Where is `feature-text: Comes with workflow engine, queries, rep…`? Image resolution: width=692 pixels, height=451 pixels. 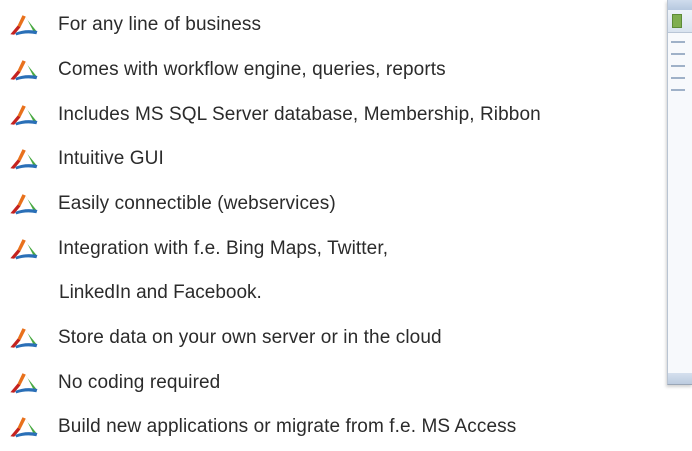
feature-text: Comes with workflow engine, queries, rep… is located at coordinates (252, 69).